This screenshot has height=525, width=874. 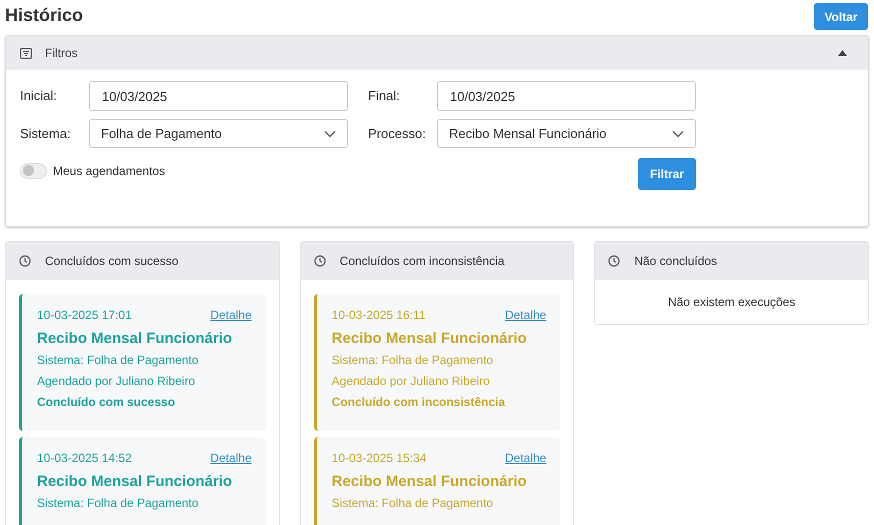 I want to click on field-label: Sistema:, so click(x=46, y=133).